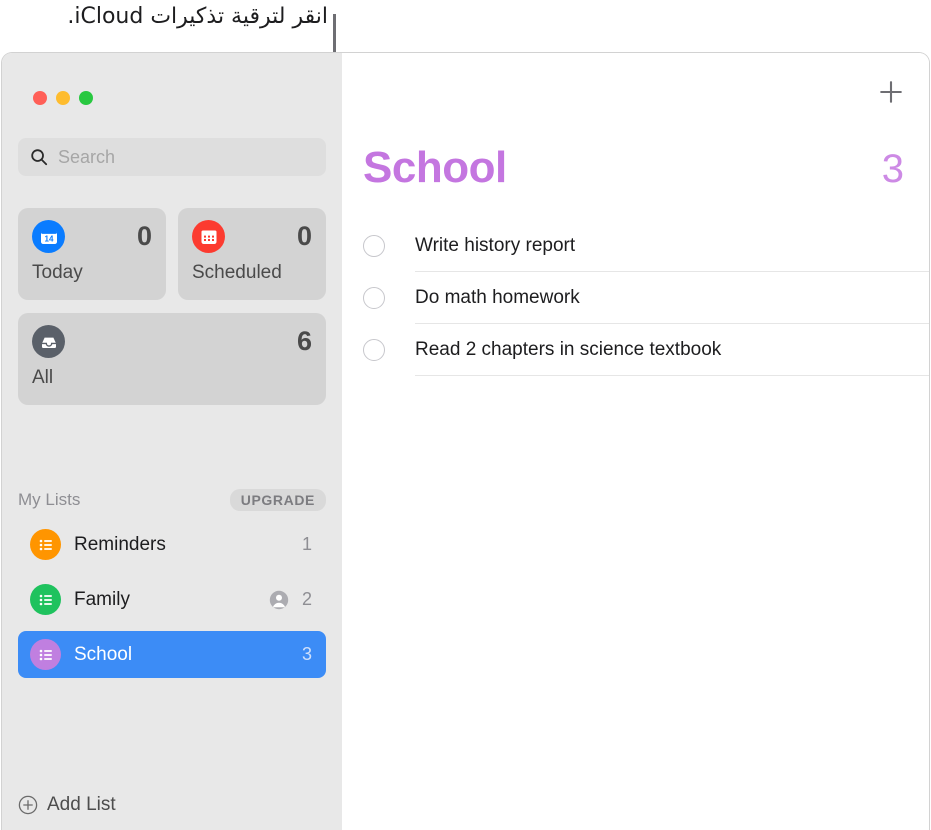 The height and width of the screenshot is (830, 931). I want to click on reminder-row: Write history report, so click(646, 246).